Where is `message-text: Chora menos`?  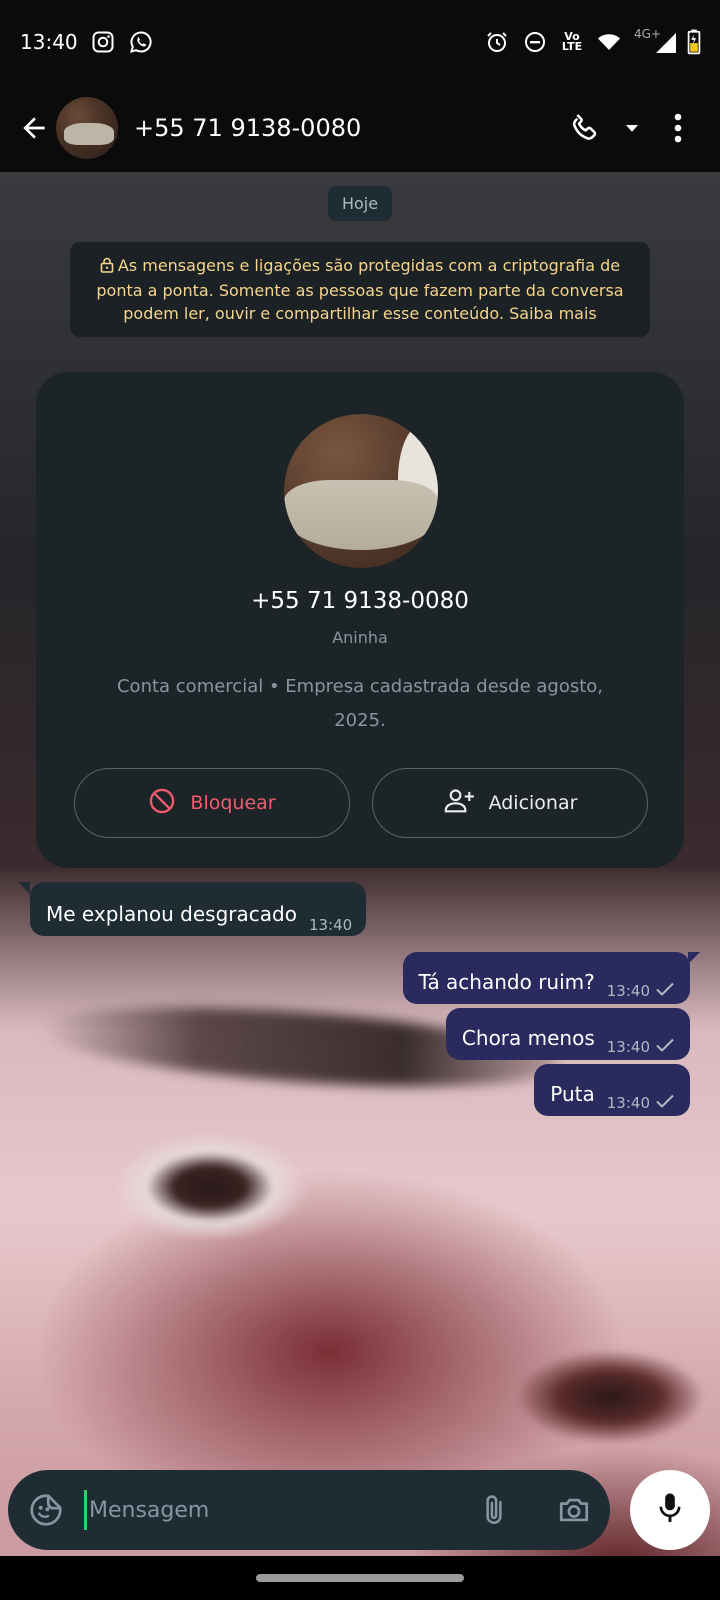 message-text: Chora menos is located at coordinates (528, 1038).